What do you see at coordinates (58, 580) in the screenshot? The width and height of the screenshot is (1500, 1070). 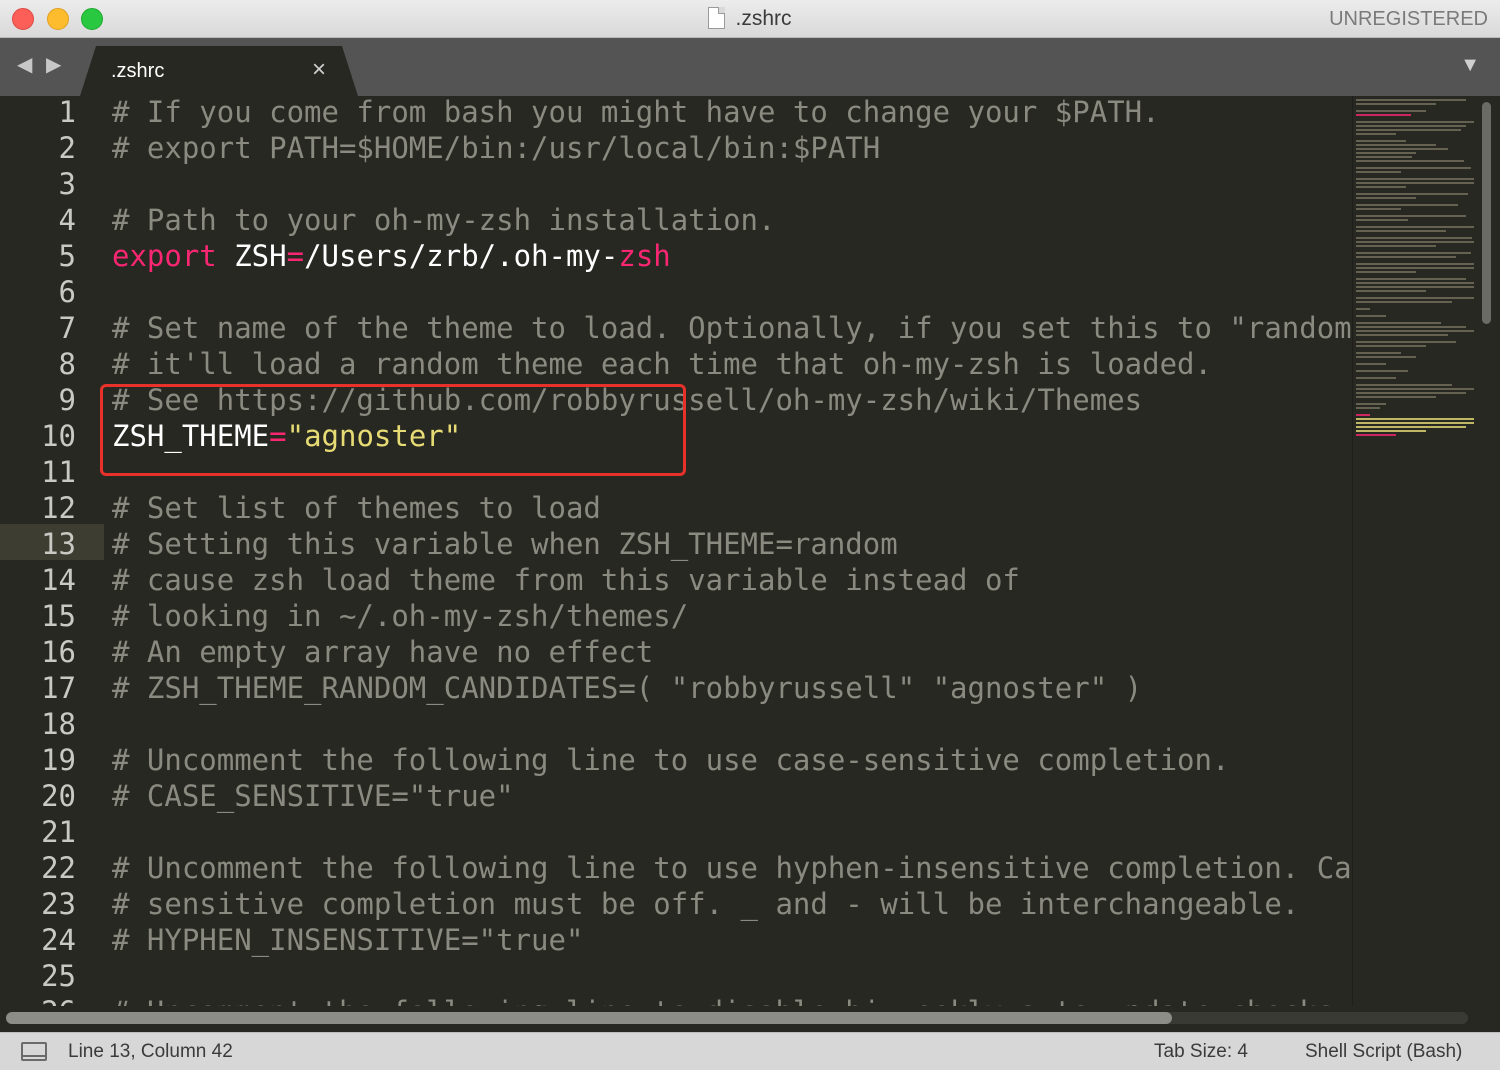 I see `line-number: 14` at bounding box center [58, 580].